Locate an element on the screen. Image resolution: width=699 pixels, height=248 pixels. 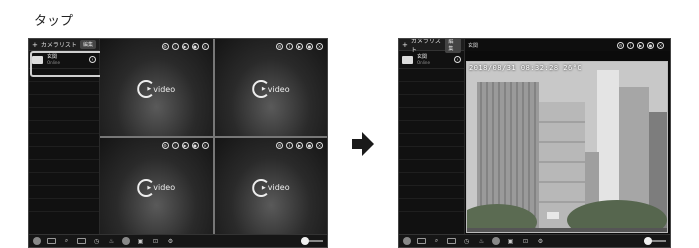
caption-tap: タップ is located at coordinates (54, 21).